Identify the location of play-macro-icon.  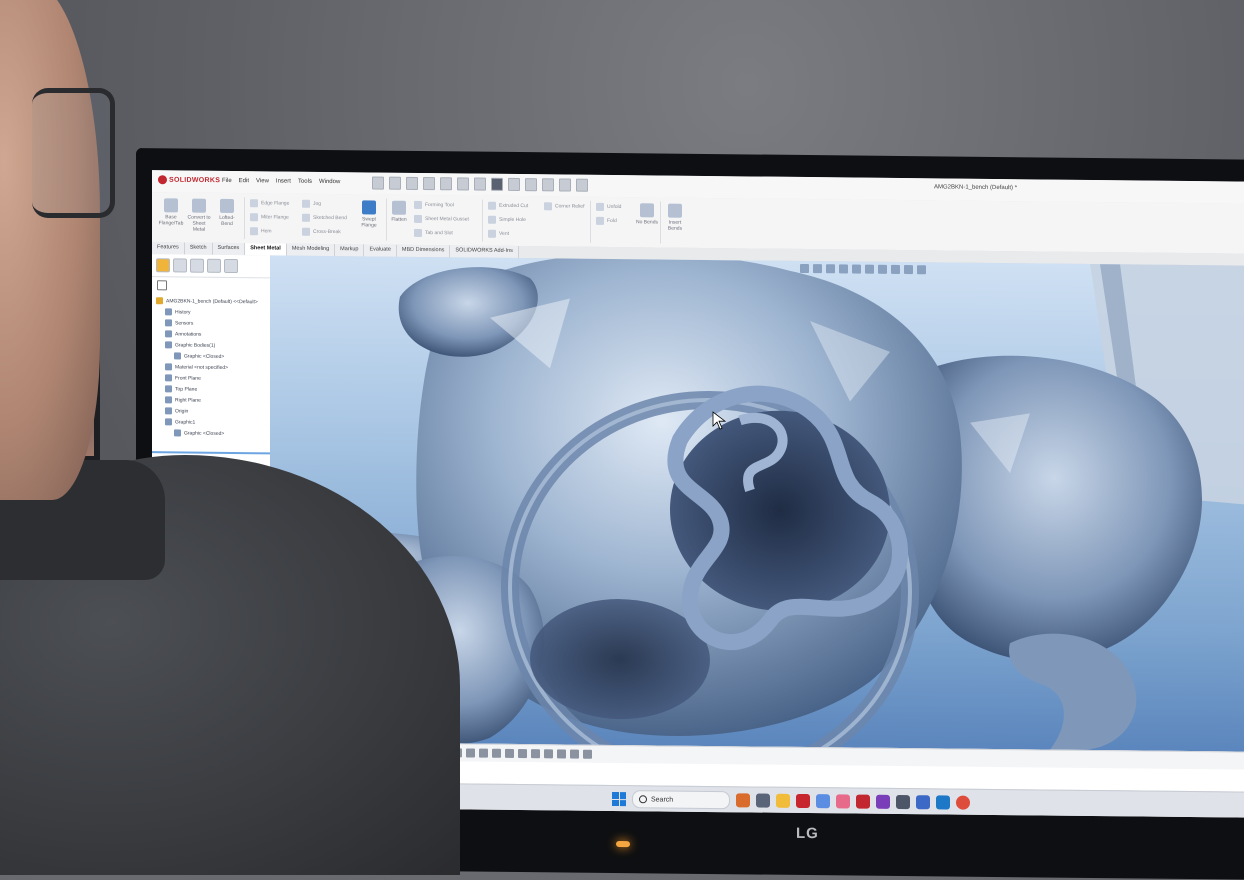
(565, 185).